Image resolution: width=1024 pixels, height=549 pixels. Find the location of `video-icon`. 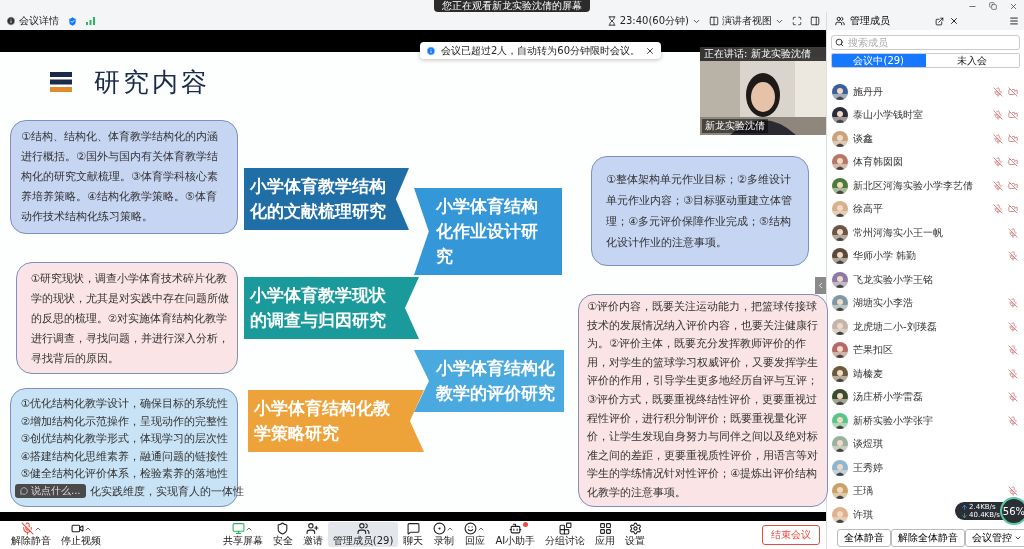

video-icon is located at coordinates (77, 528).